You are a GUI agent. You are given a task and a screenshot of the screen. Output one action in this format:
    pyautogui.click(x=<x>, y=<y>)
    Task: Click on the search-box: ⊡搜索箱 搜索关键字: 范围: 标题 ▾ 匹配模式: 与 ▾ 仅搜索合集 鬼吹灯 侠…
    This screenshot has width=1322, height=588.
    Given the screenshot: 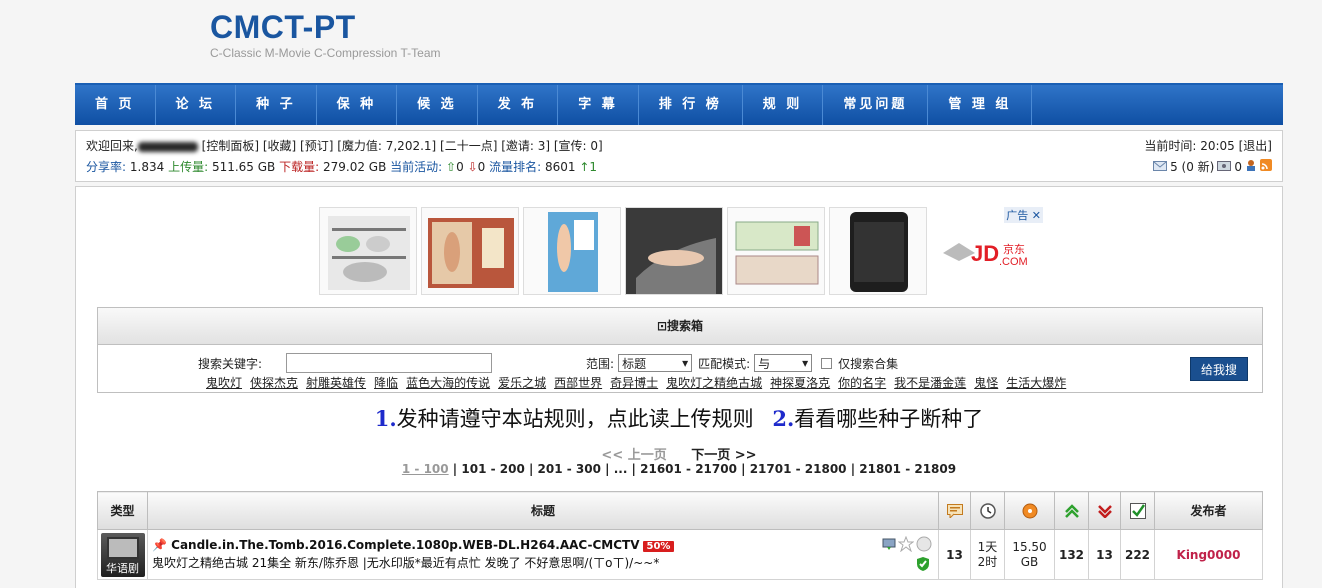 What is the action you would take?
    pyautogui.click(x=680, y=350)
    